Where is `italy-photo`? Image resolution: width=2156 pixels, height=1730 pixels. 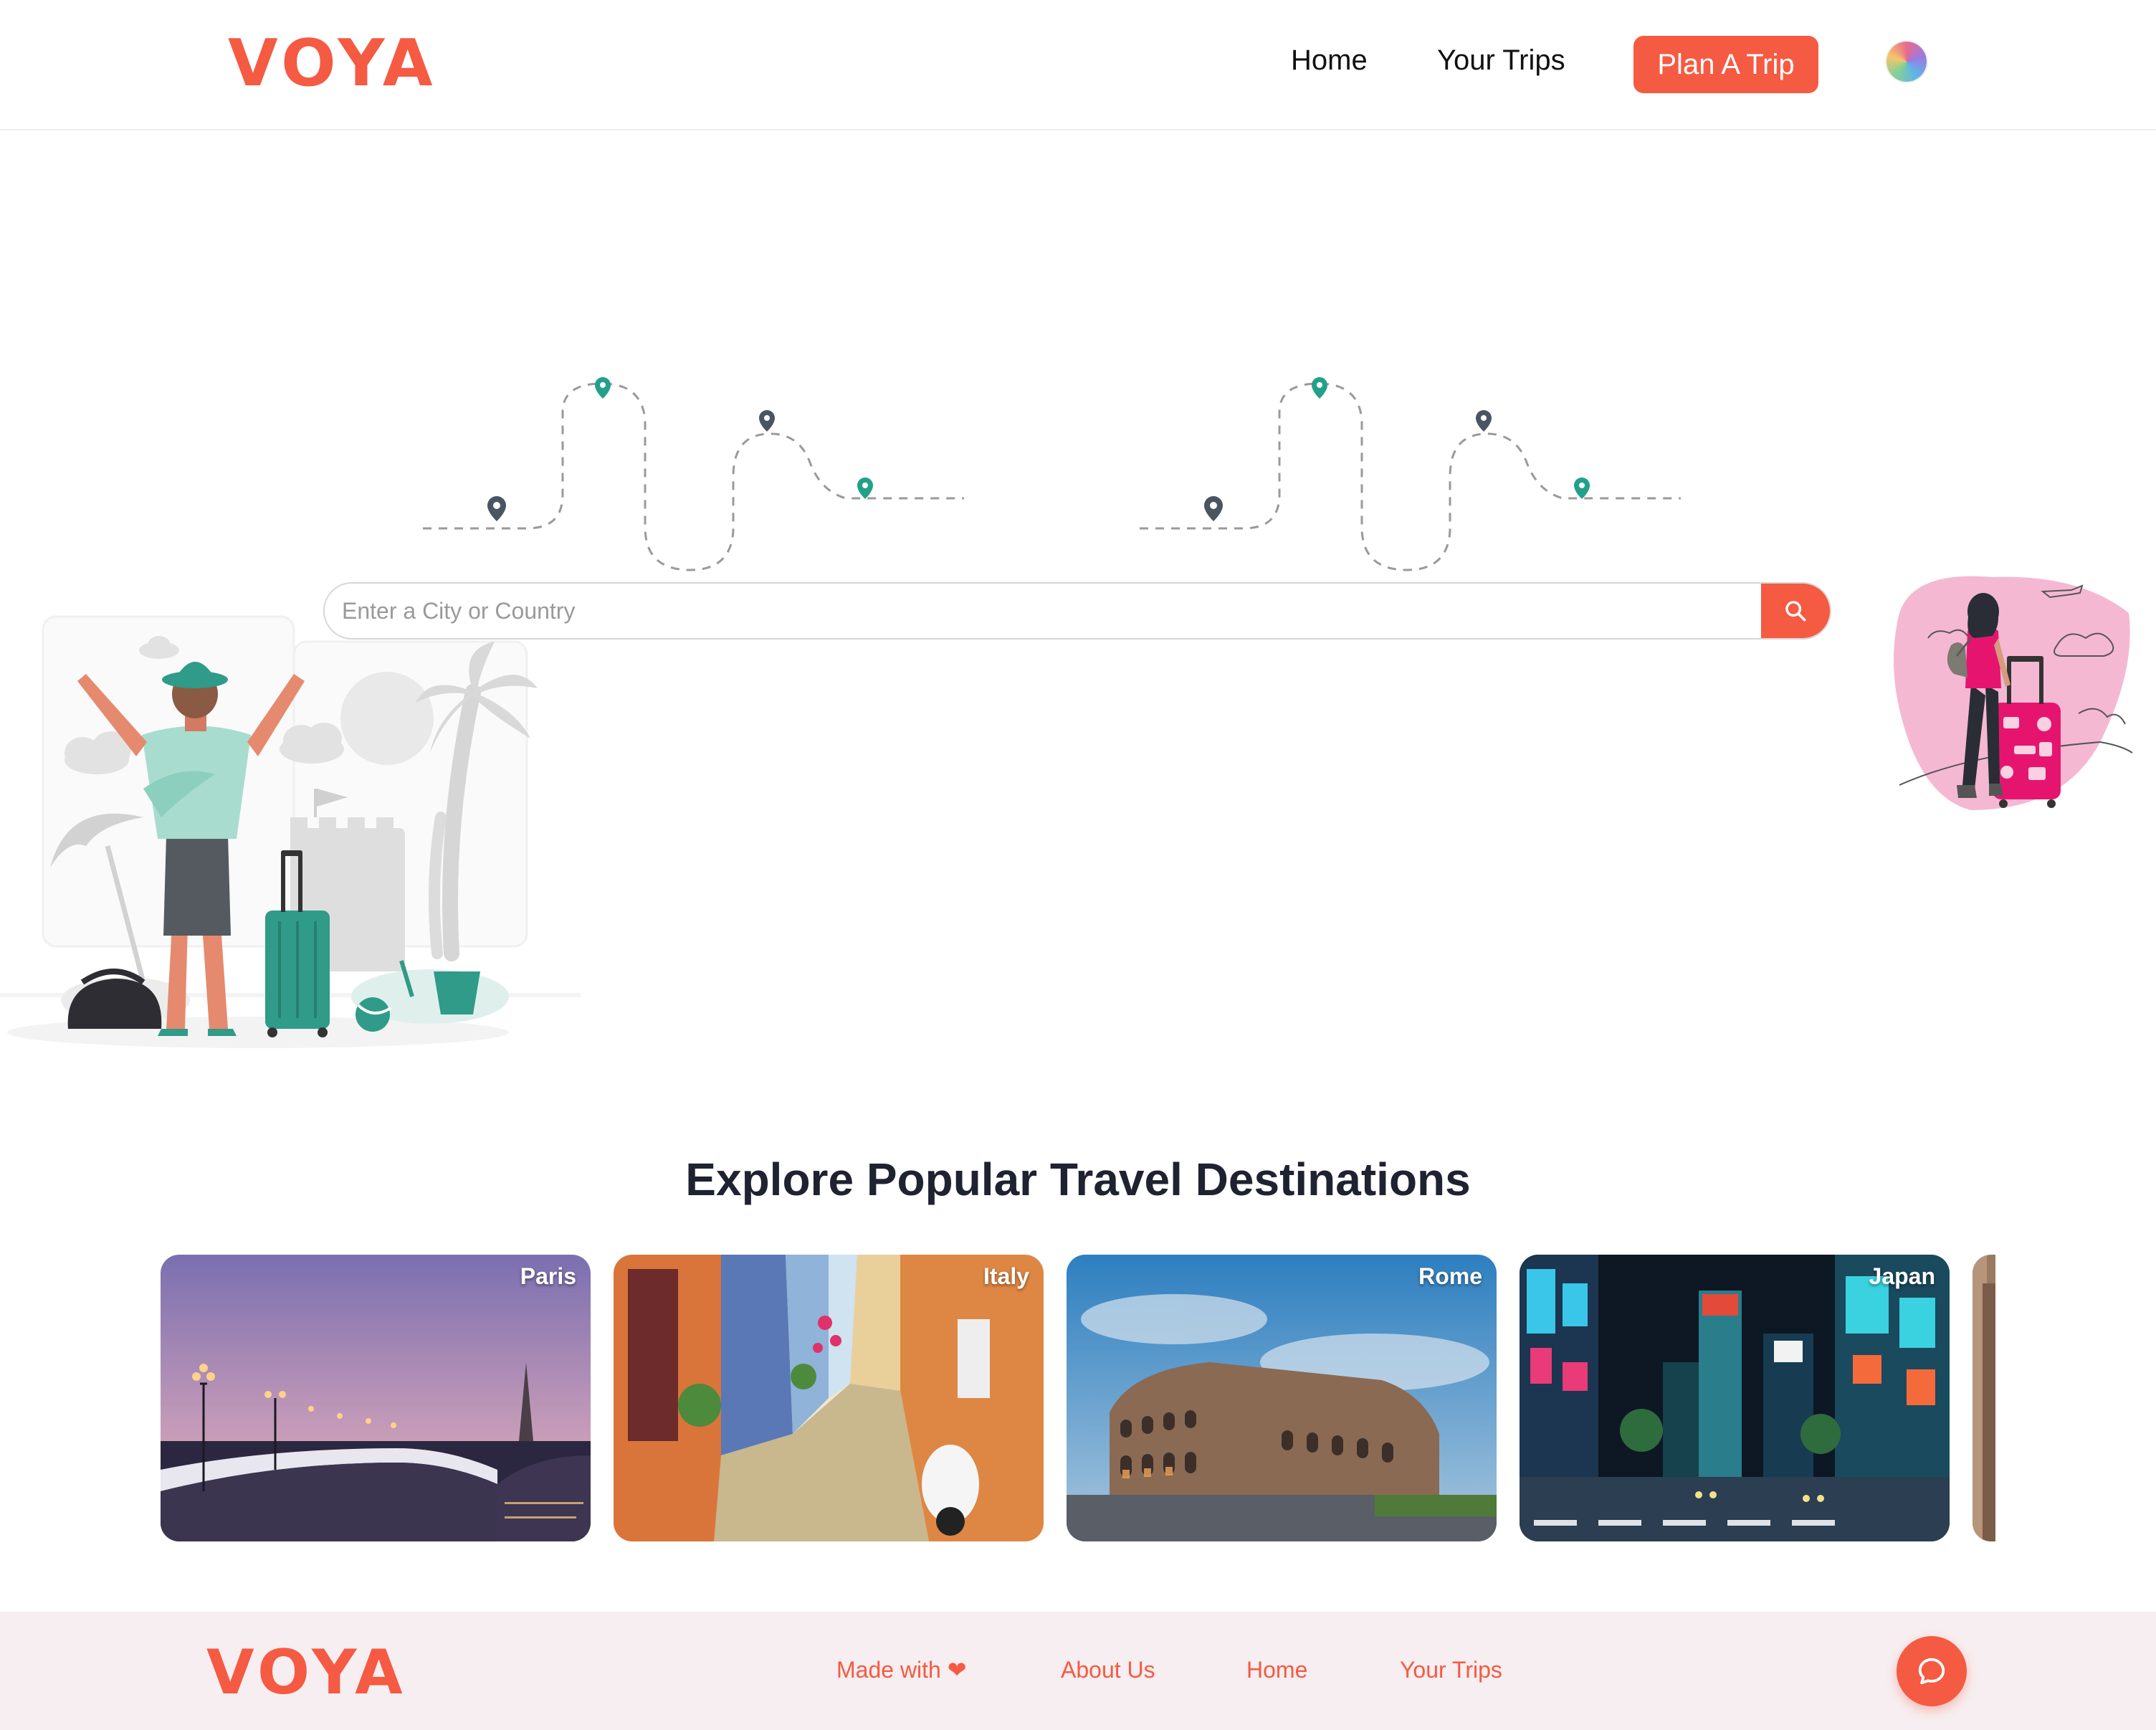
italy-photo is located at coordinates (829, 1398).